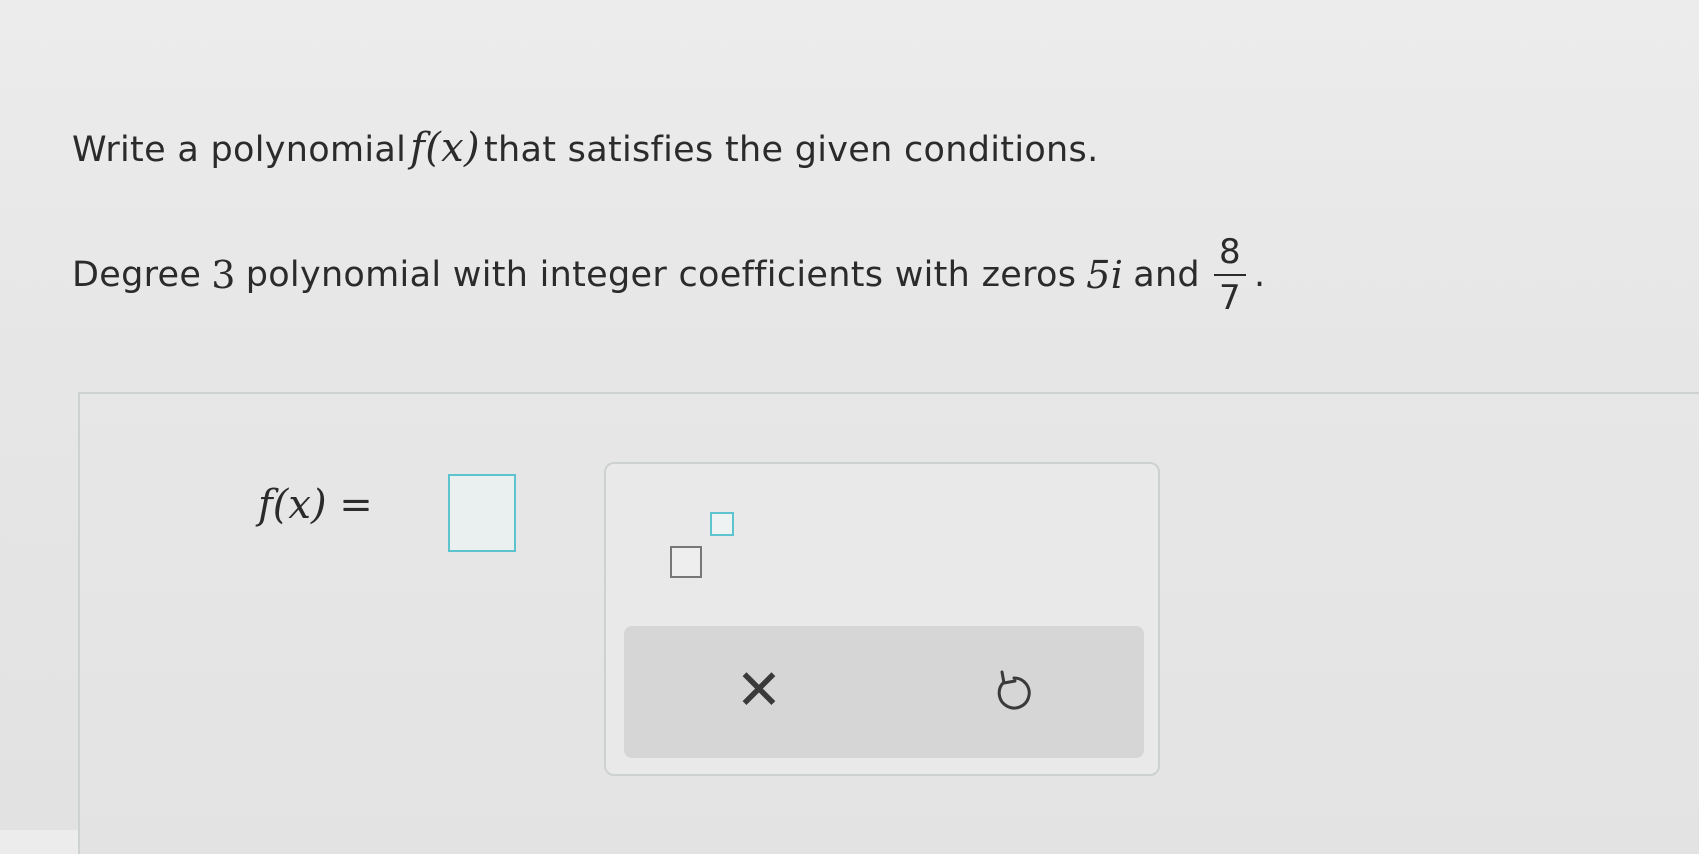  I want to click on conditions-period: ., so click(1259, 275).